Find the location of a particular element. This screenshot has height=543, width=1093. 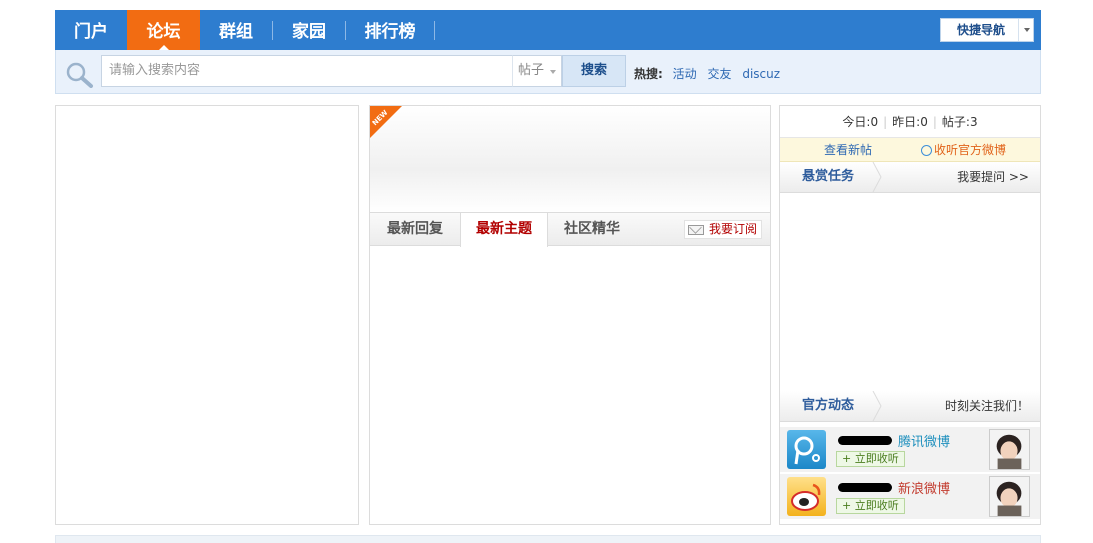

stat-yesterday-label: 昨日: is located at coordinates (906, 122).